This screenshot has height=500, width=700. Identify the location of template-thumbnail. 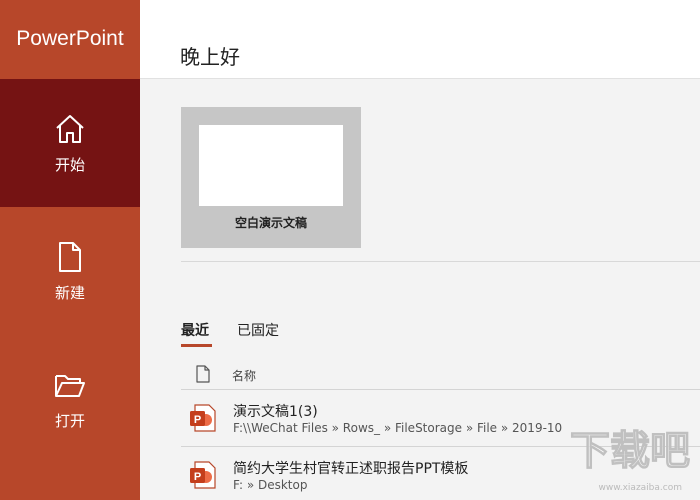
(271, 165).